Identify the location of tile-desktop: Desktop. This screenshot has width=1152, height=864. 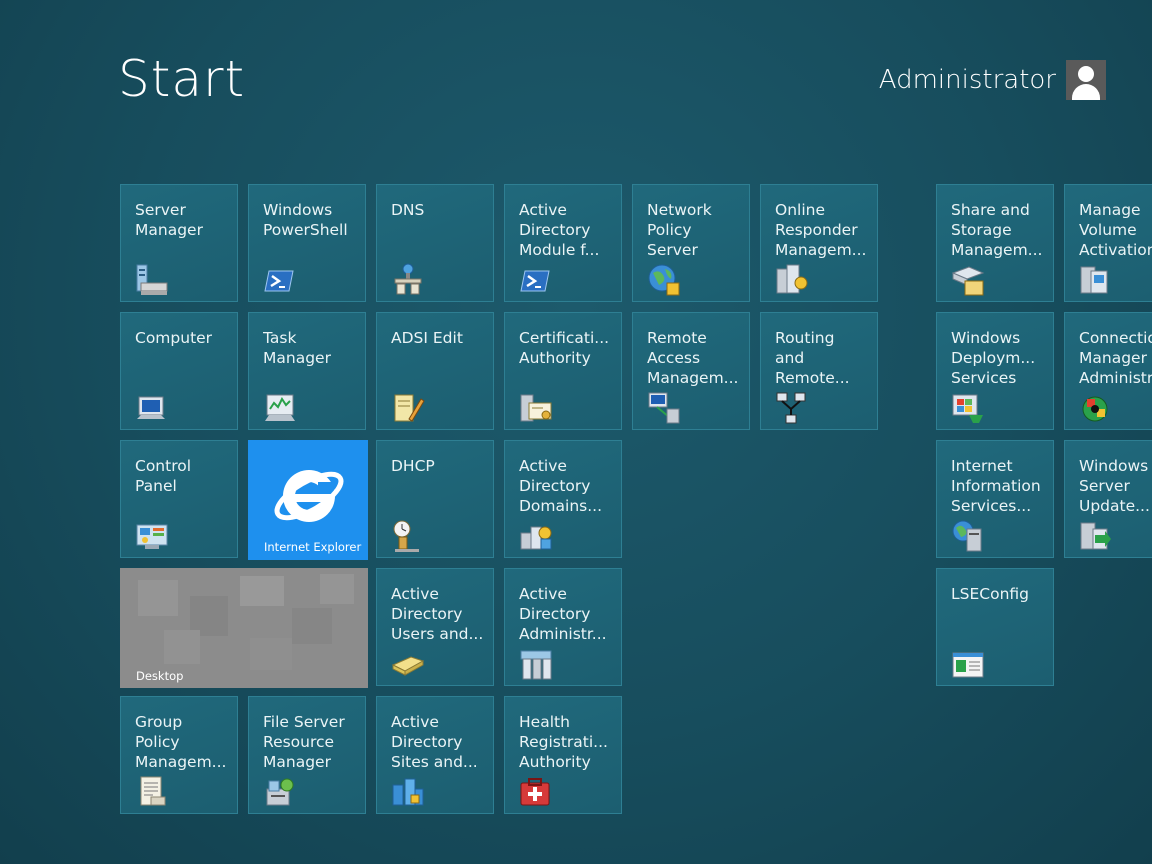
(244, 628).